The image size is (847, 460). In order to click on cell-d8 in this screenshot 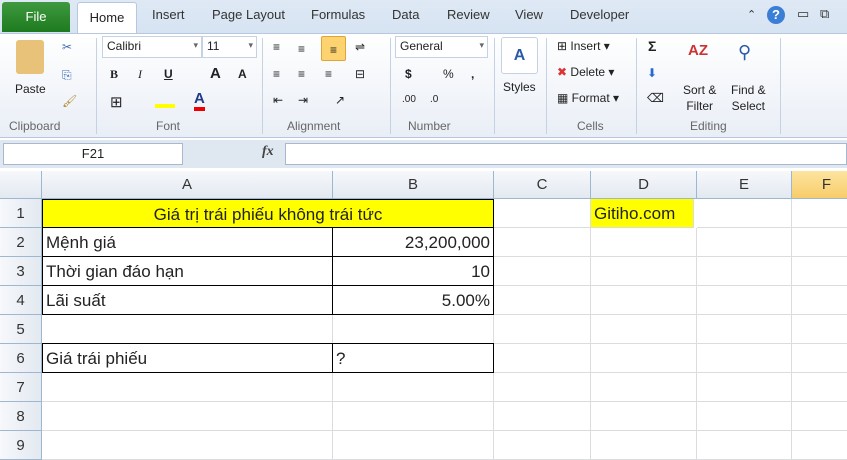, I will do `click(644, 416)`.